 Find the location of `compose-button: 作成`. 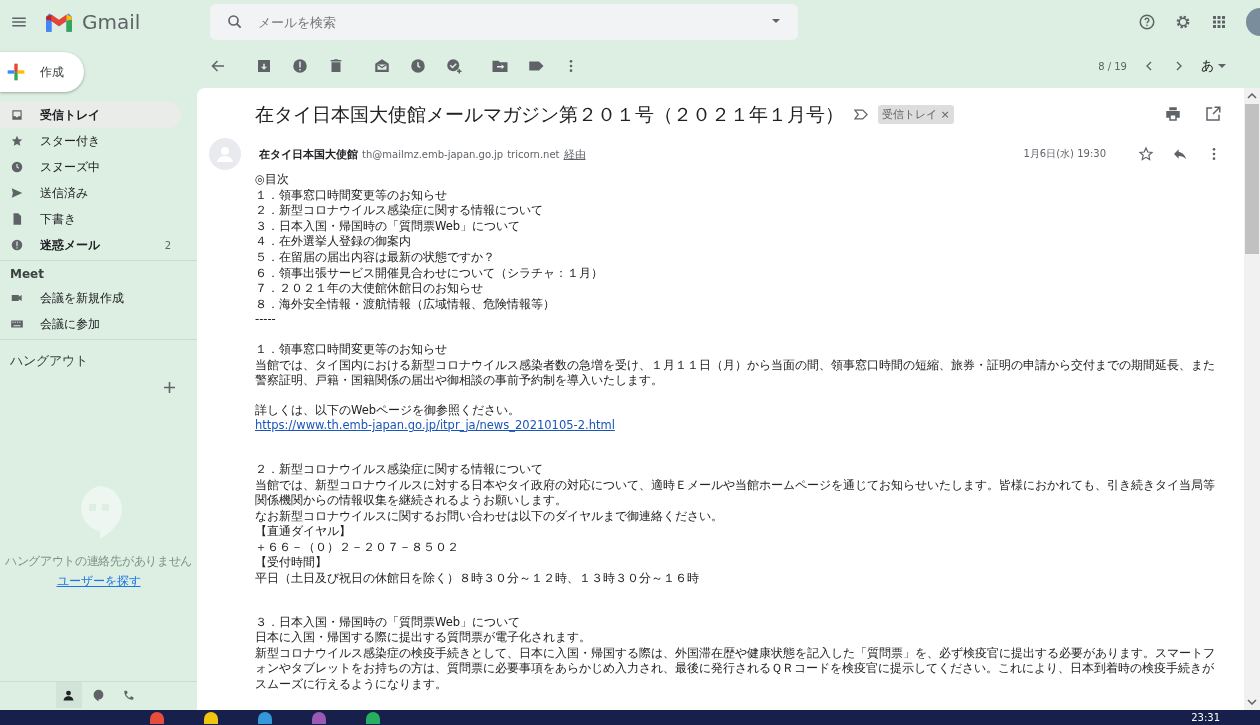

compose-button: 作成 is located at coordinates (42, 72).